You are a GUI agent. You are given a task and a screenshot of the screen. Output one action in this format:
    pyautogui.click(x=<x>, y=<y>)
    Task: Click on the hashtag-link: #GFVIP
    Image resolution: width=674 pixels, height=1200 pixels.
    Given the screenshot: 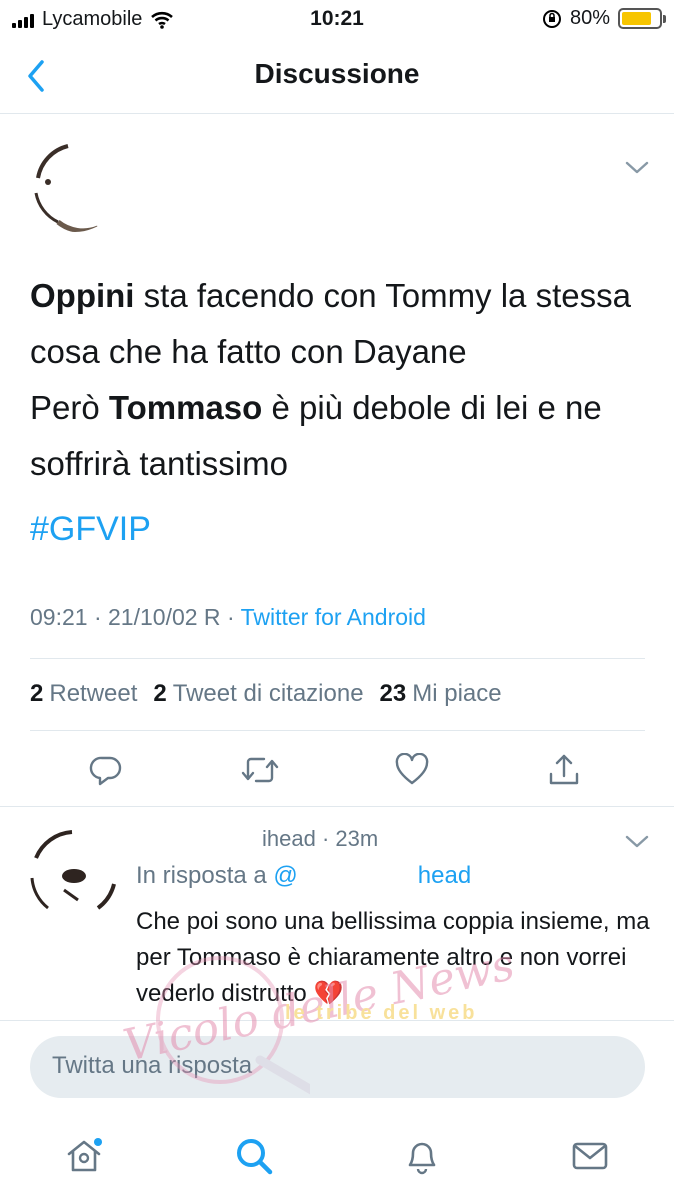 What is the action you would take?
    pyautogui.click(x=90, y=529)
    